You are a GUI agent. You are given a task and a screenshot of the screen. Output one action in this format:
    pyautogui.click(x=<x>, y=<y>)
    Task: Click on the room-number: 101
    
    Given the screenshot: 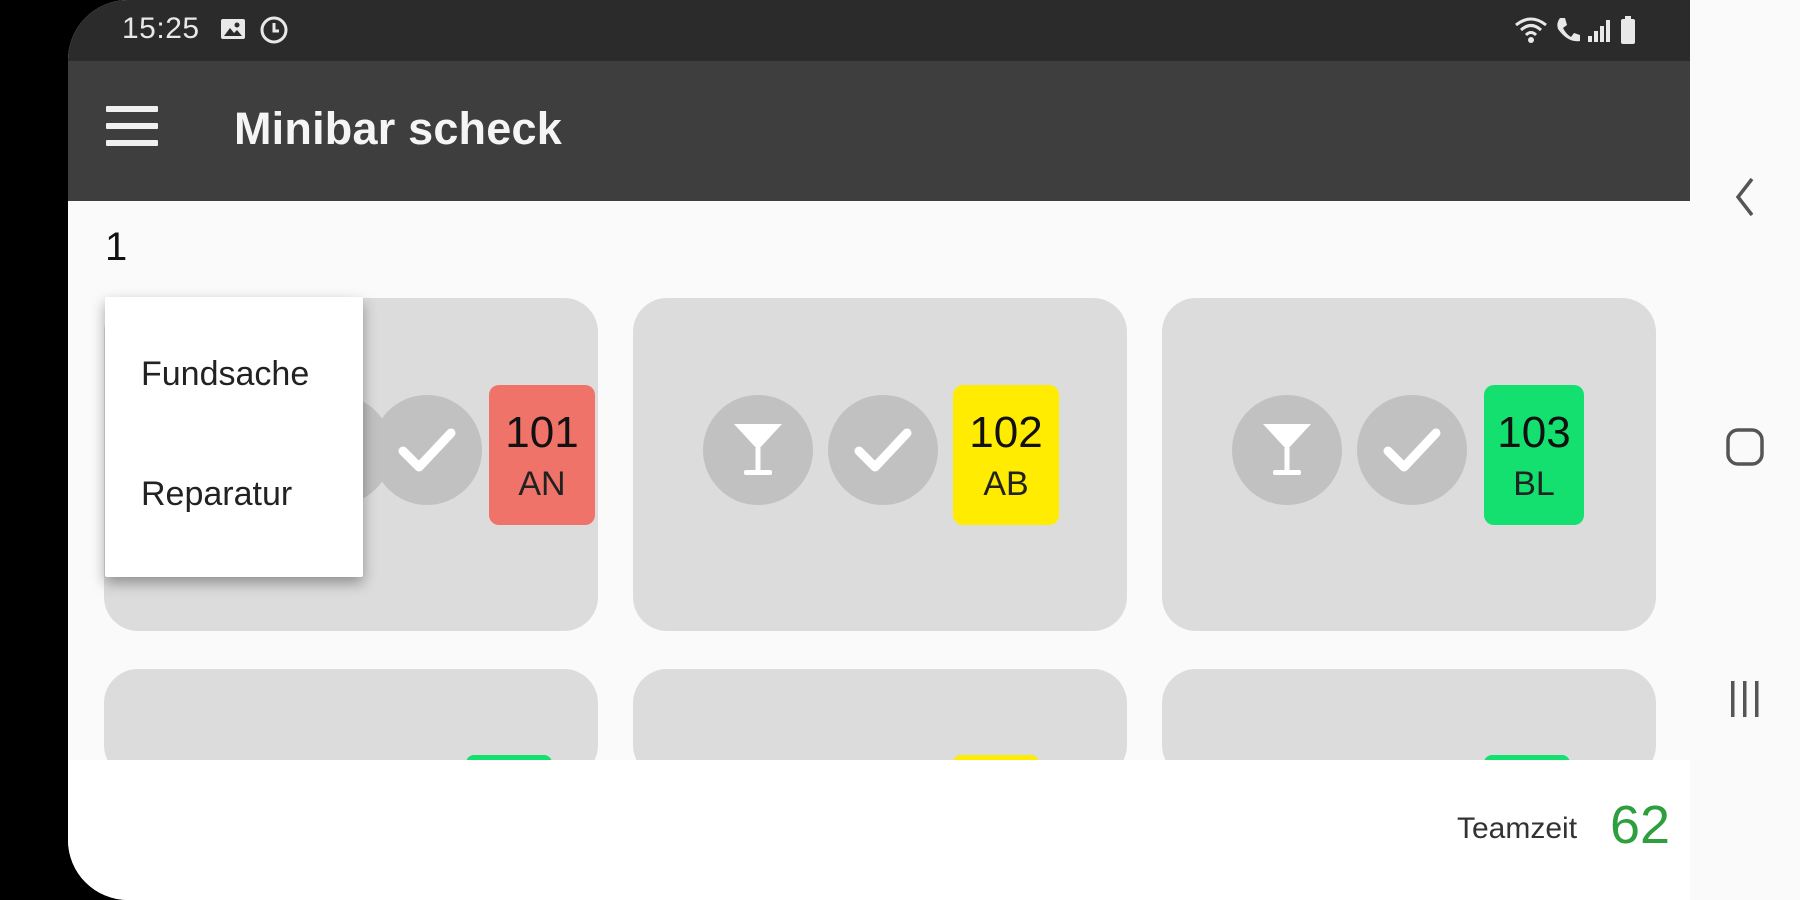 What is the action you would take?
    pyautogui.click(x=542, y=432)
    